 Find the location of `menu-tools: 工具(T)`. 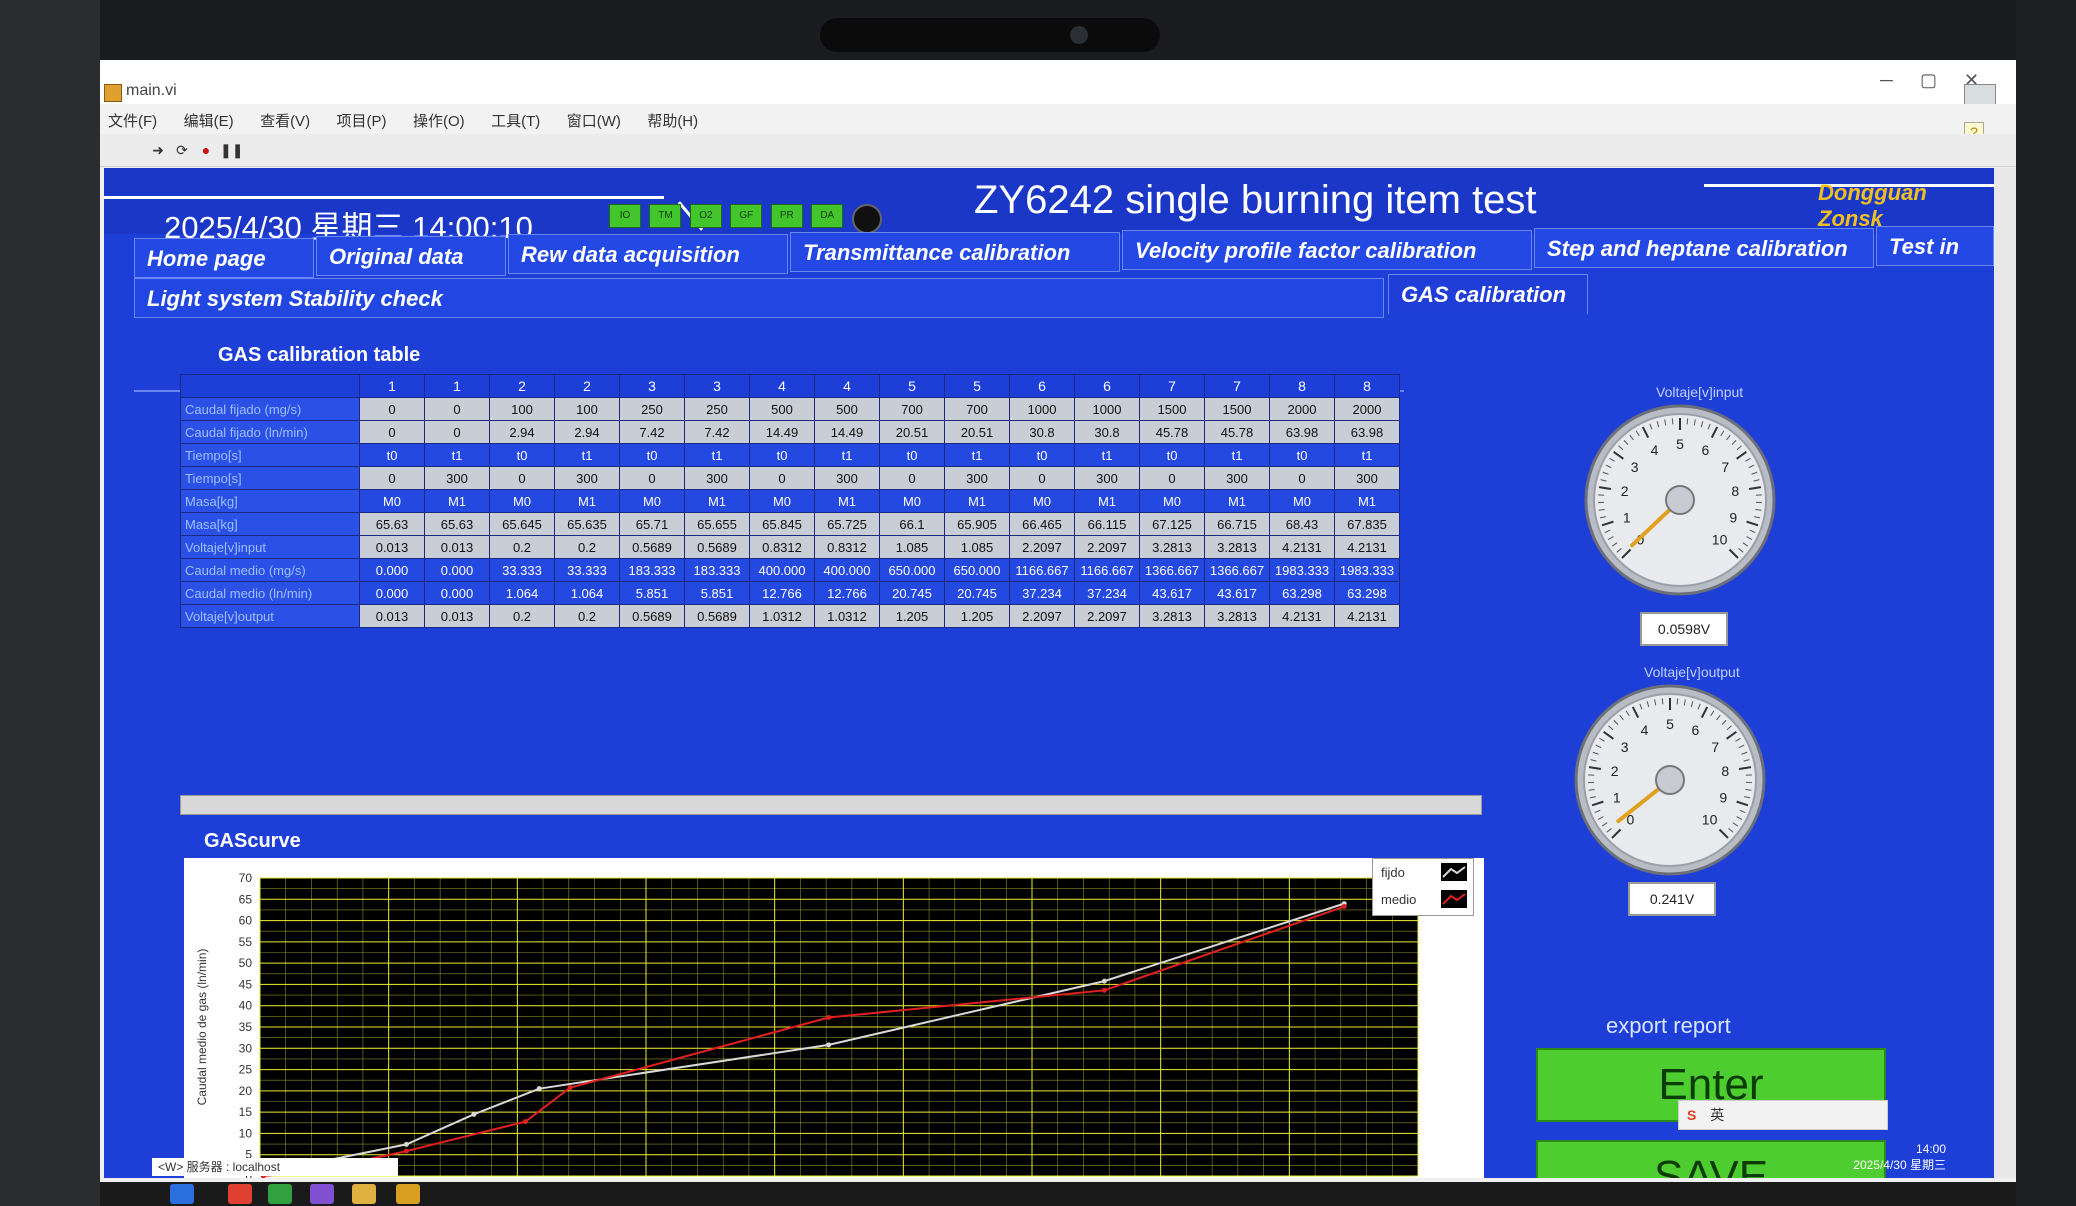

menu-tools: 工具(T) is located at coordinates (515, 120).